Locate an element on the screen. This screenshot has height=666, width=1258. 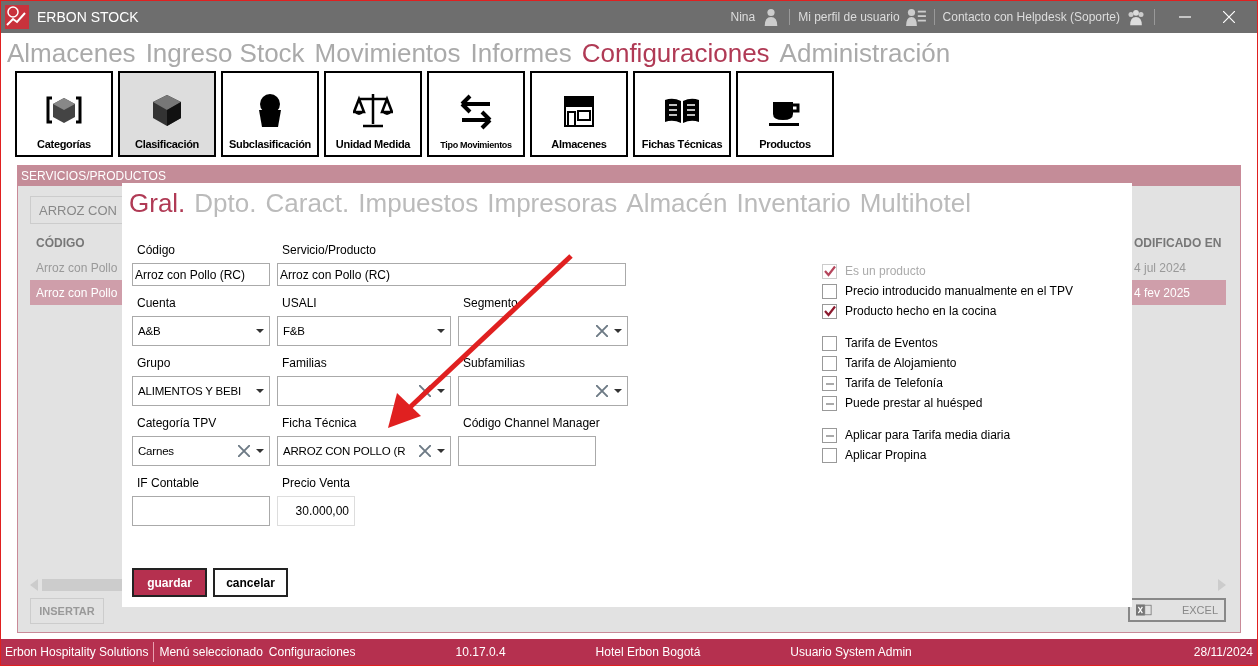
dropdown-field: Carnes is located at coordinates (201, 451).